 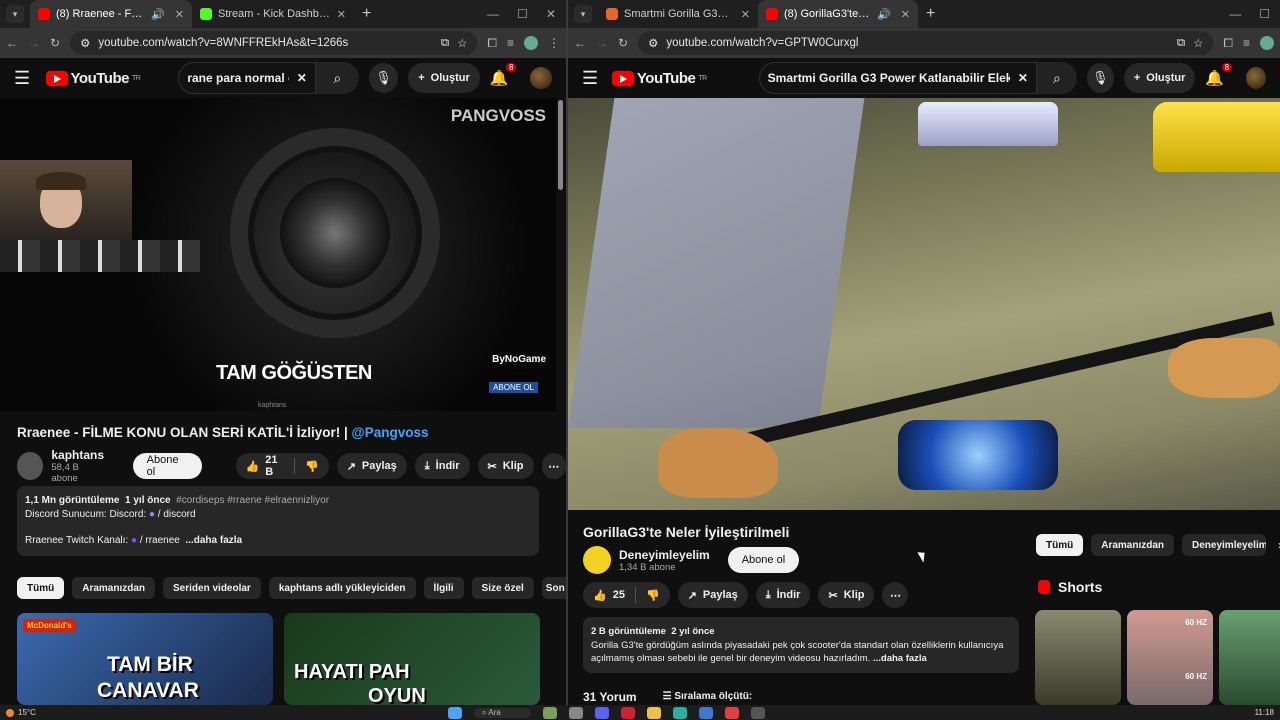 I want to click on task-view-icon, so click(x=575, y=712).